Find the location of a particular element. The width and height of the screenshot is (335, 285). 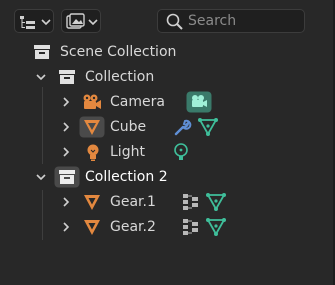

collection-label: Collection is located at coordinates (120, 77).